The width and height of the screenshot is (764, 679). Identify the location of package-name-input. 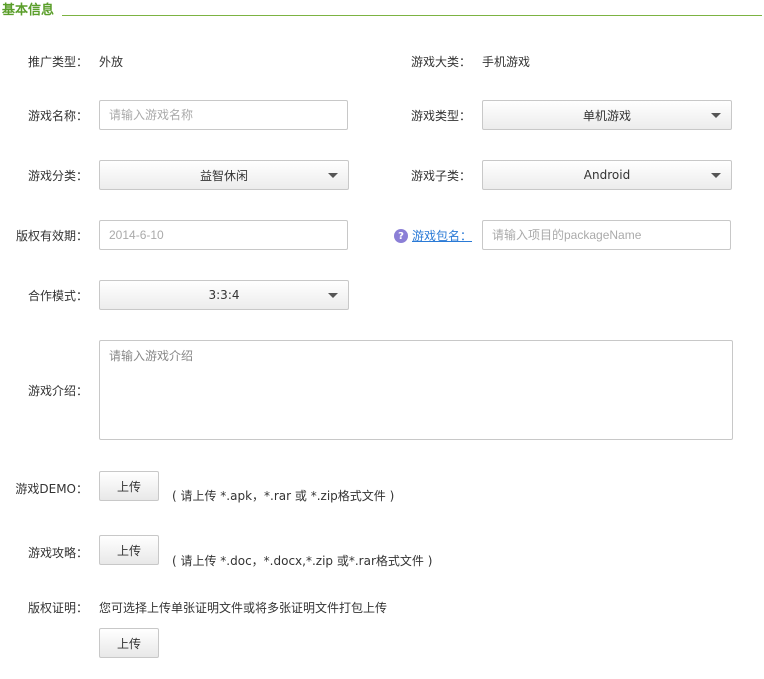
(606, 235).